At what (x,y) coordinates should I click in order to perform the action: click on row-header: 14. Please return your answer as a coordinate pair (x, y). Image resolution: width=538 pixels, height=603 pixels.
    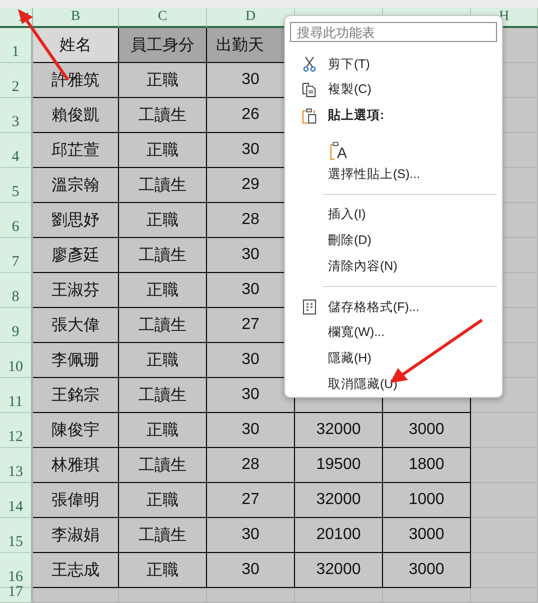
    Looking at the image, I should click on (16, 500).